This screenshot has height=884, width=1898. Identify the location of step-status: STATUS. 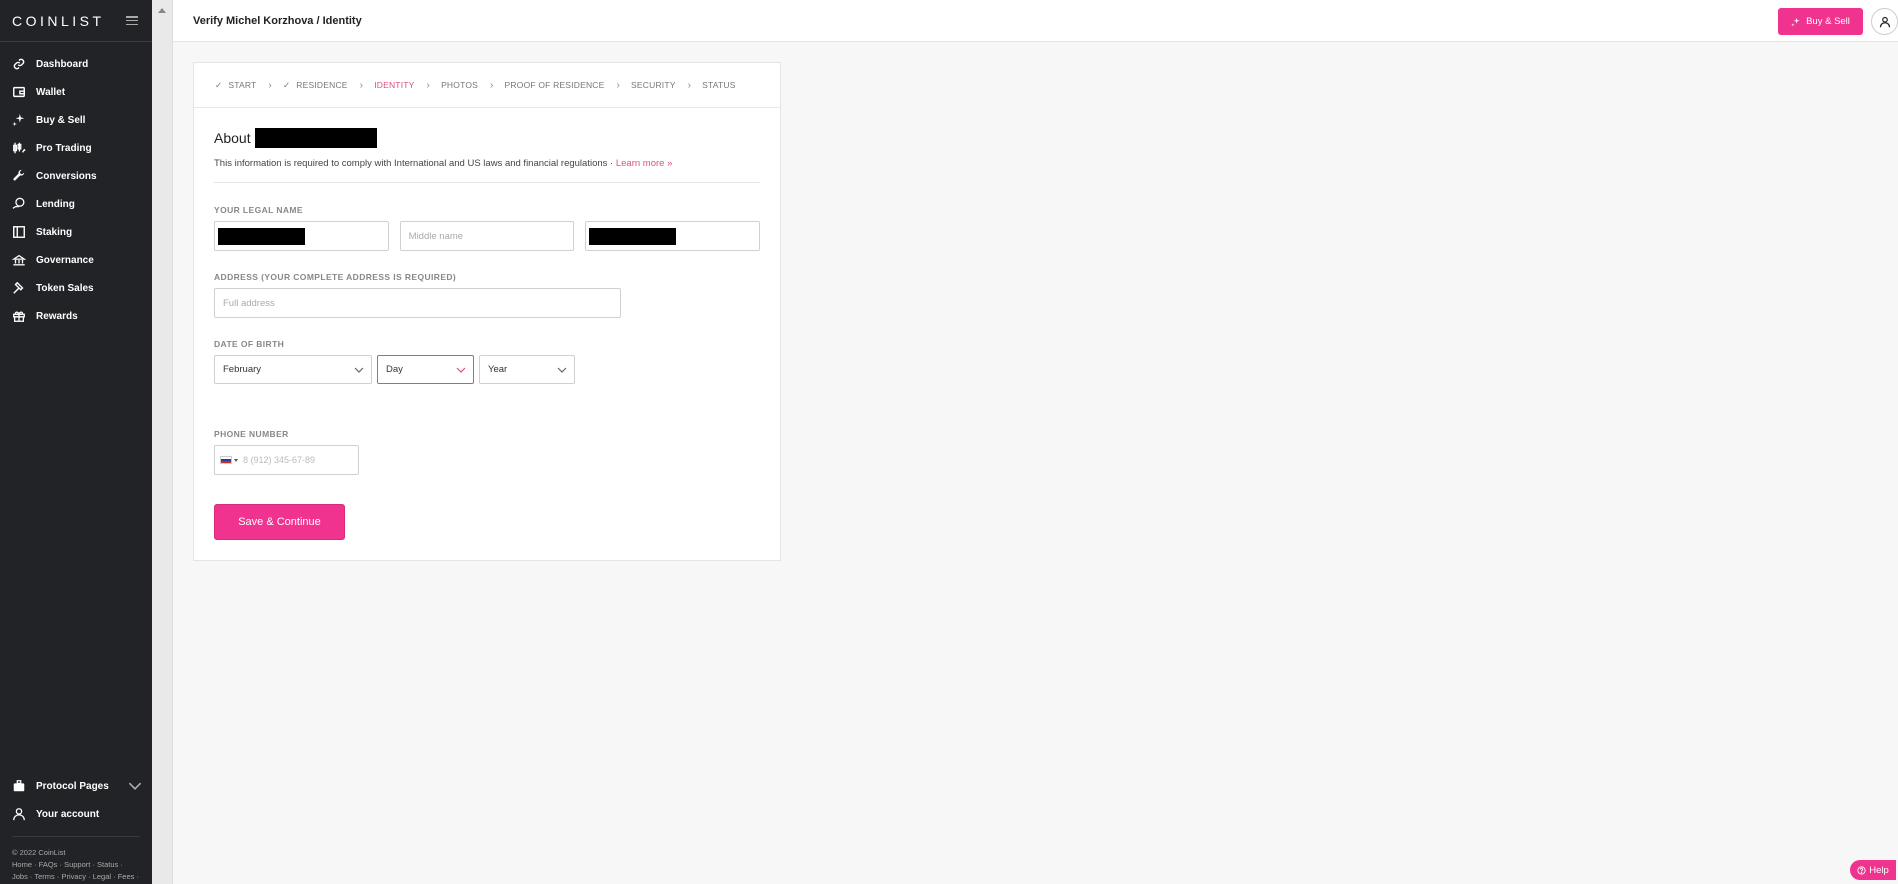
(718, 85).